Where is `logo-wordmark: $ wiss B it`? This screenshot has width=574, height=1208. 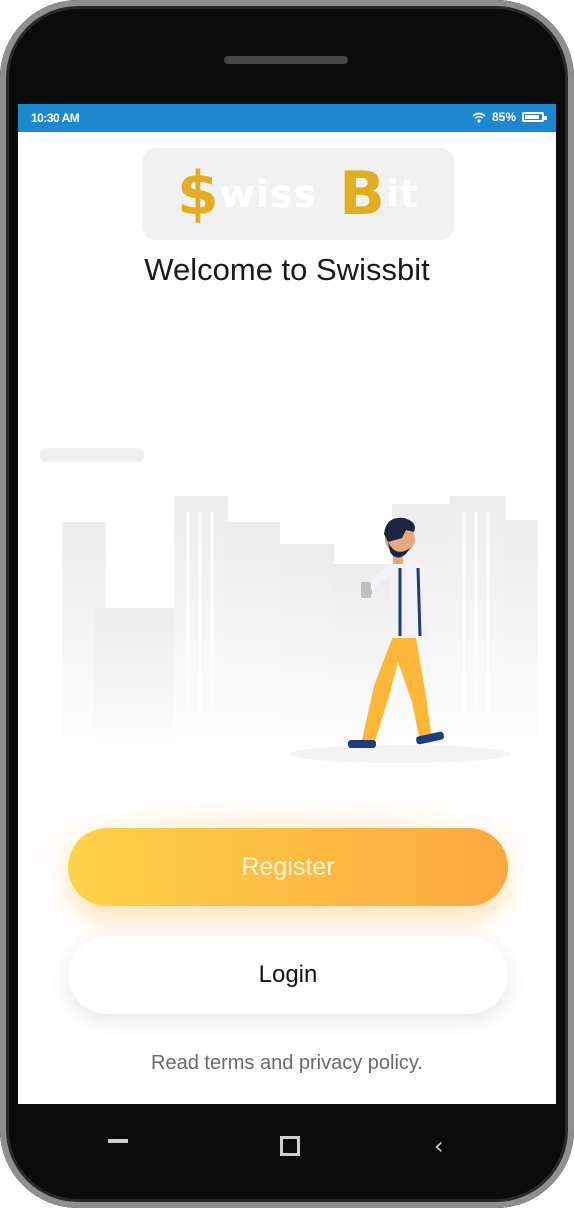 logo-wordmark: $ wiss B it is located at coordinates (298, 194).